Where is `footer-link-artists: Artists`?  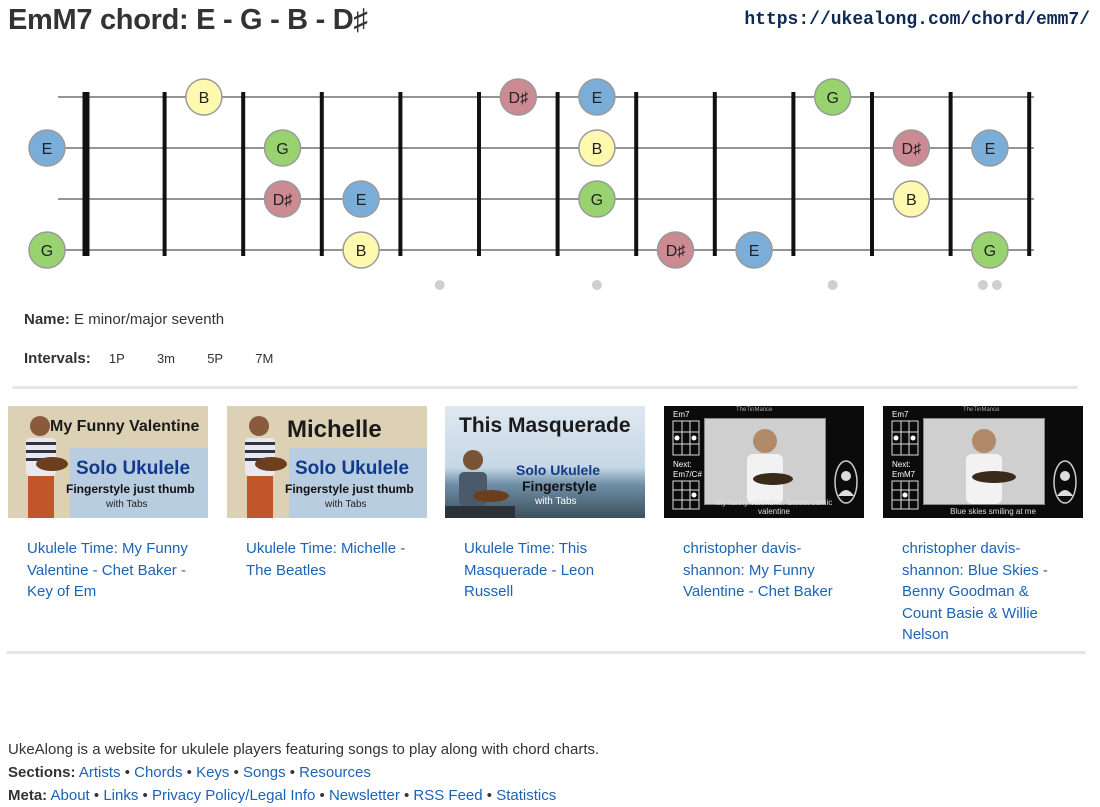 footer-link-artists: Artists is located at coordinates (100, 772).